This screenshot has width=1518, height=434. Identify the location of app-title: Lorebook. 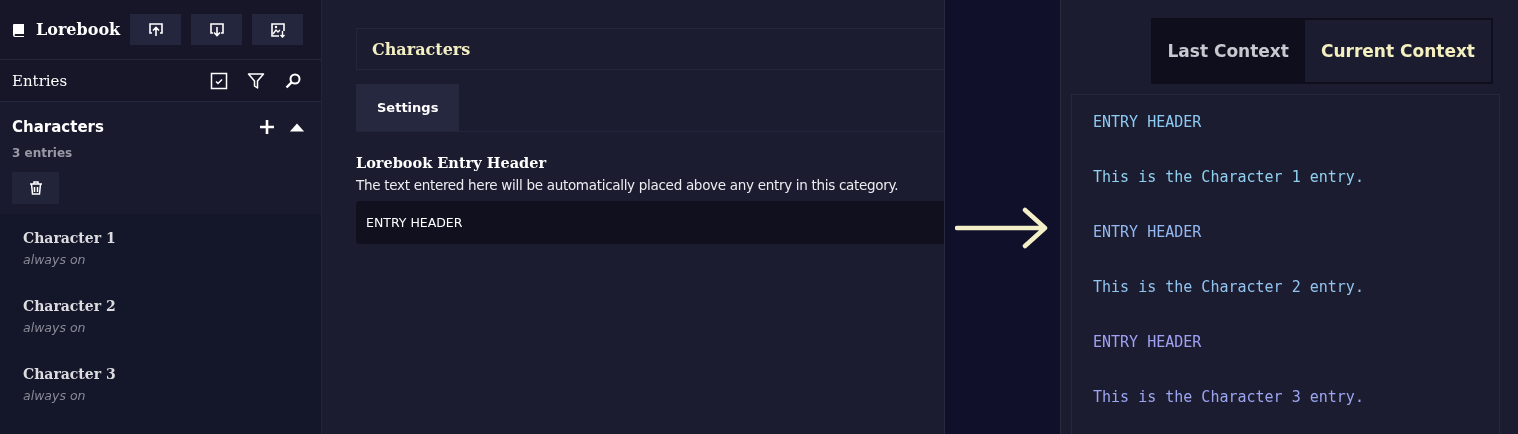
(79, 30).